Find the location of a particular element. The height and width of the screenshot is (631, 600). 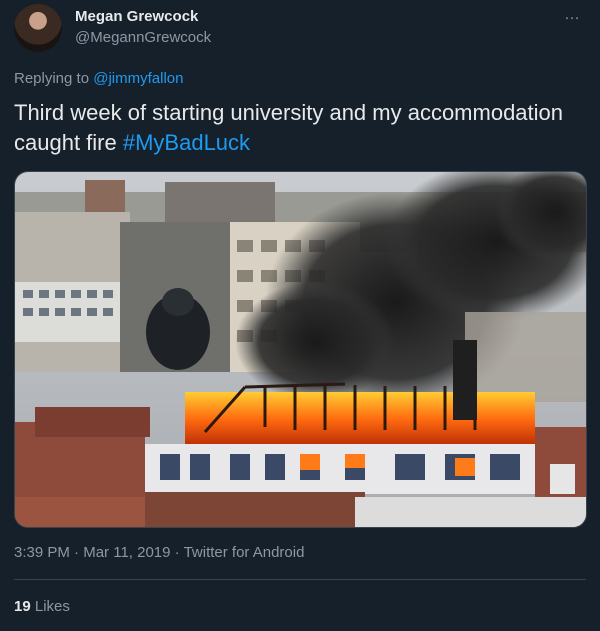

avatar is located at coordinates (38, 28).